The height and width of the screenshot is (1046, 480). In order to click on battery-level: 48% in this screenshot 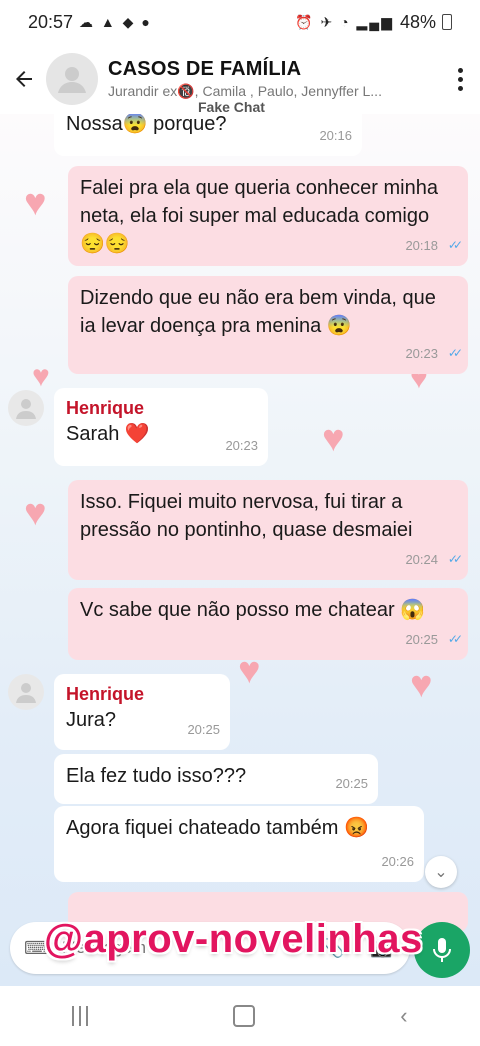, I will do `click(417, 21)`.